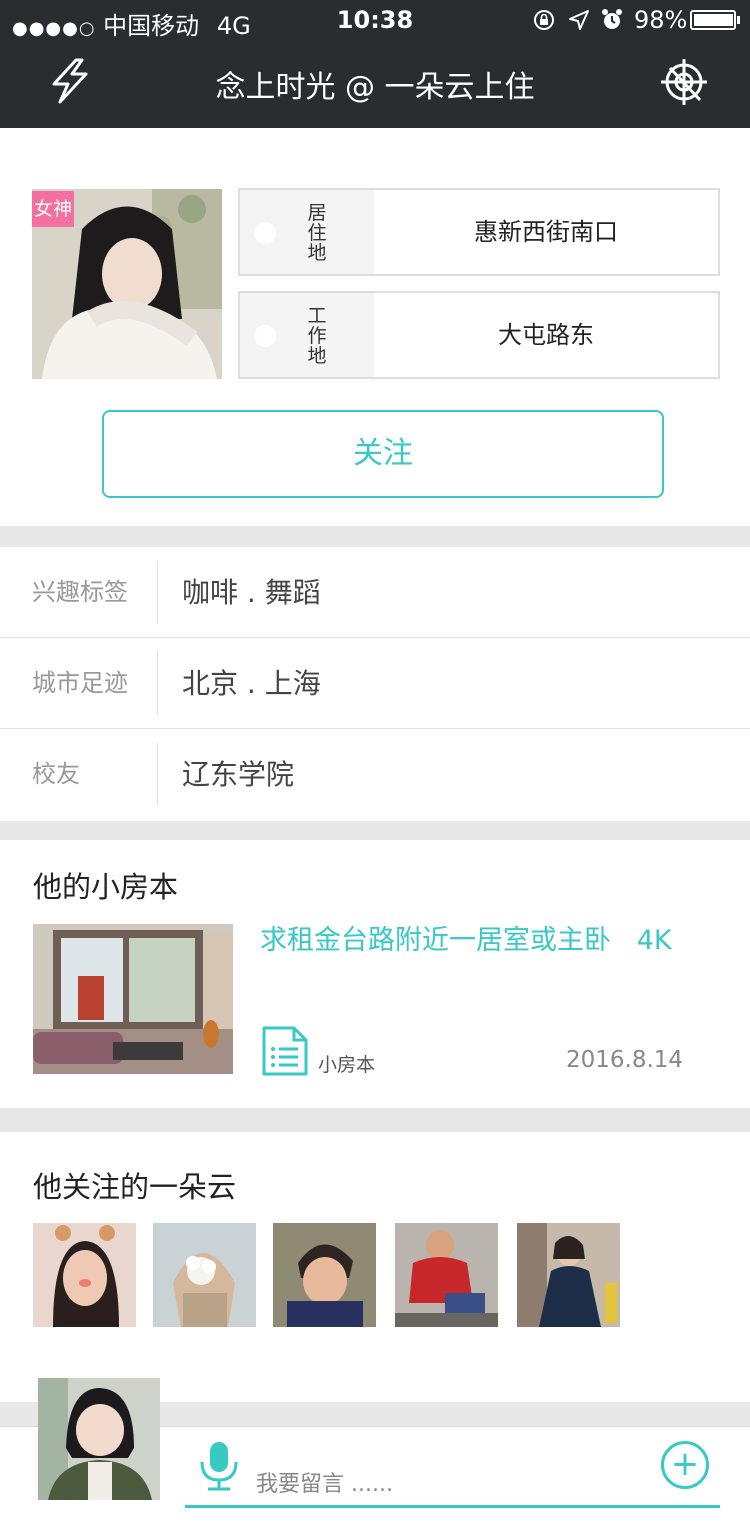 The image size is (750, 1524). What do you see at coordinates (544, 20) in the screenshot?
I see `rotation-lock-icon` at bounding box center [544, 20].